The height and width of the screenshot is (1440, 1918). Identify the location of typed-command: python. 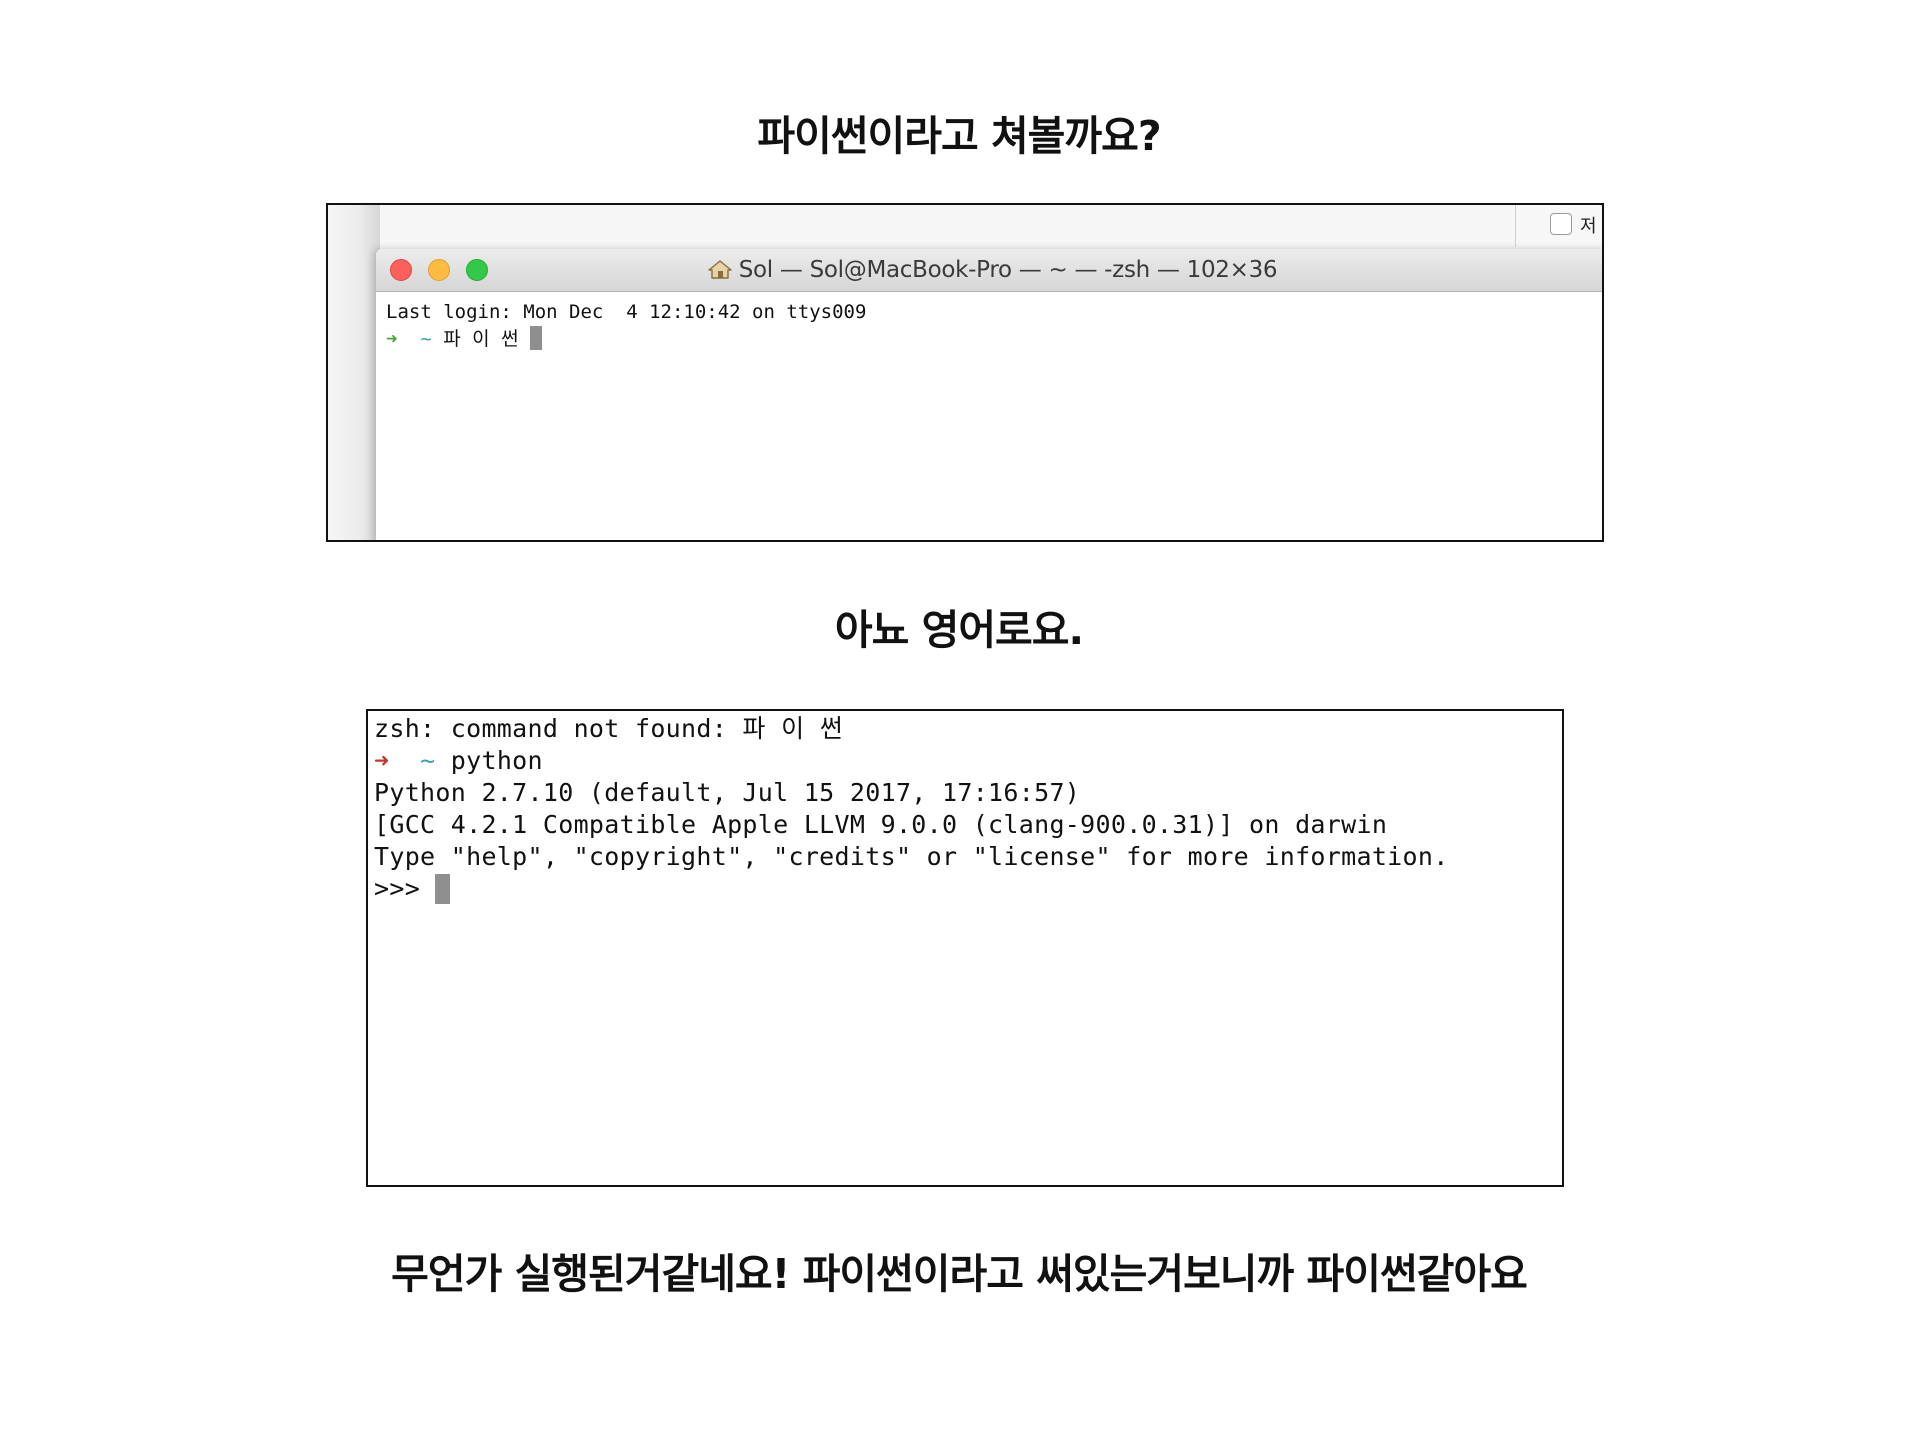
(496, 760).